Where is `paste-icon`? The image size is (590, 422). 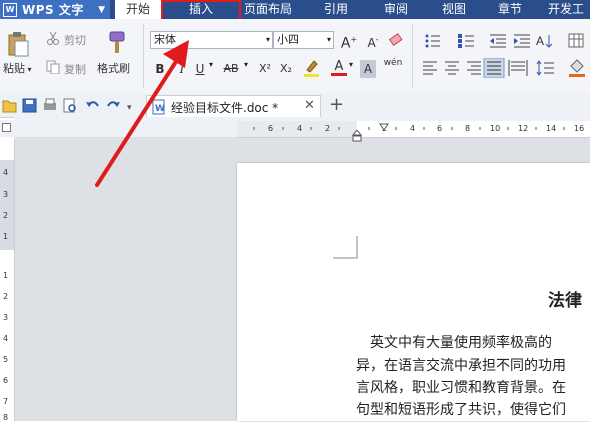
paste-icon is located at coordinates (18, 44).